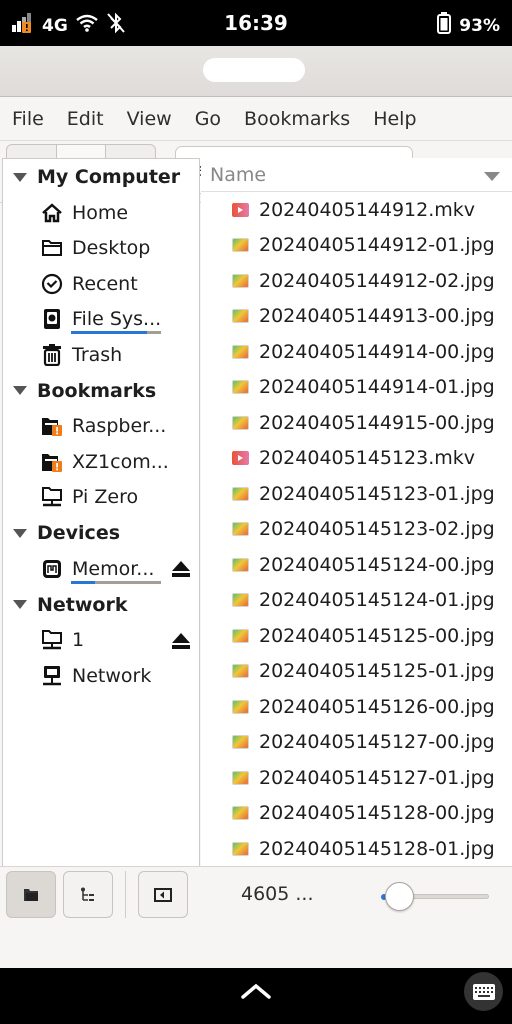 The width and height of the screenshot is (512, 1024). What do you see at coordinates (116, 582) in the screenshot?
I see `disk-usage-bar` at bounding box center [116, 582].